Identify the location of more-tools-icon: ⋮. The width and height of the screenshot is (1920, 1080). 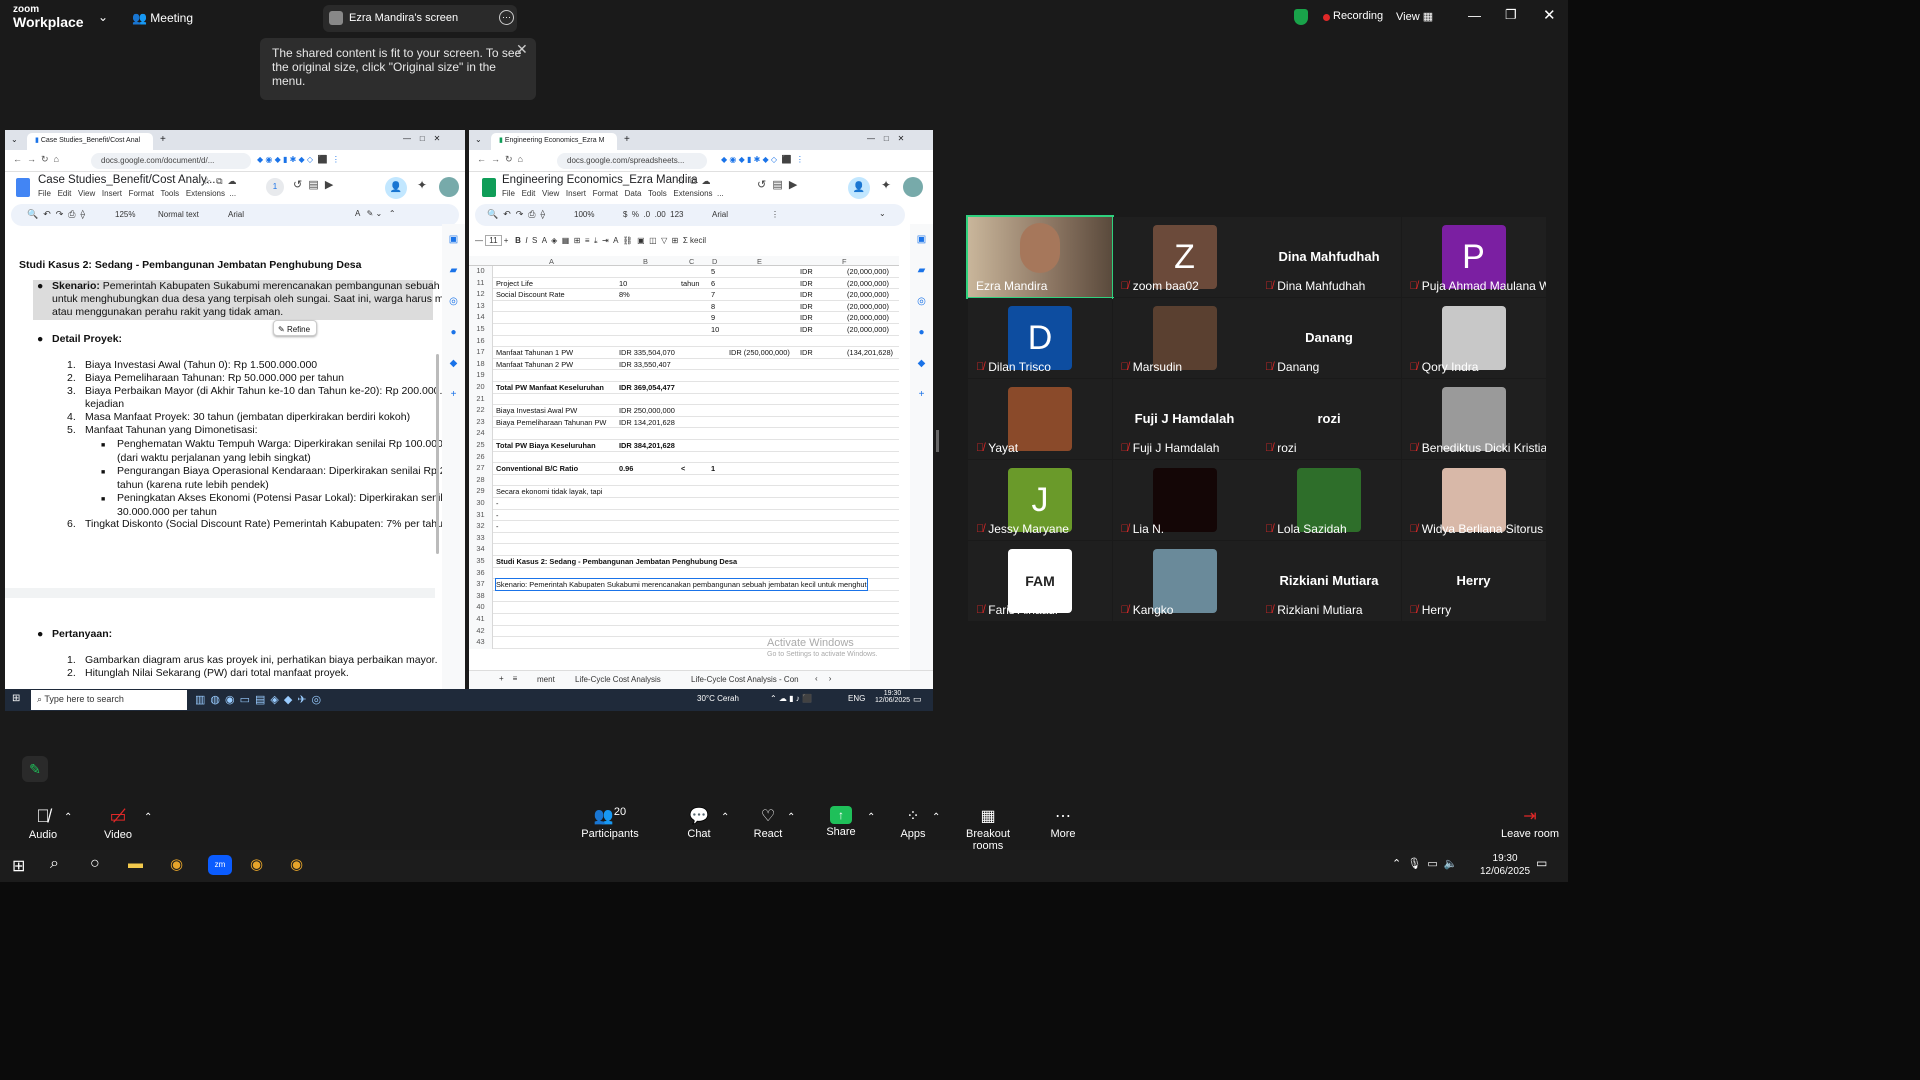
(775, 214).